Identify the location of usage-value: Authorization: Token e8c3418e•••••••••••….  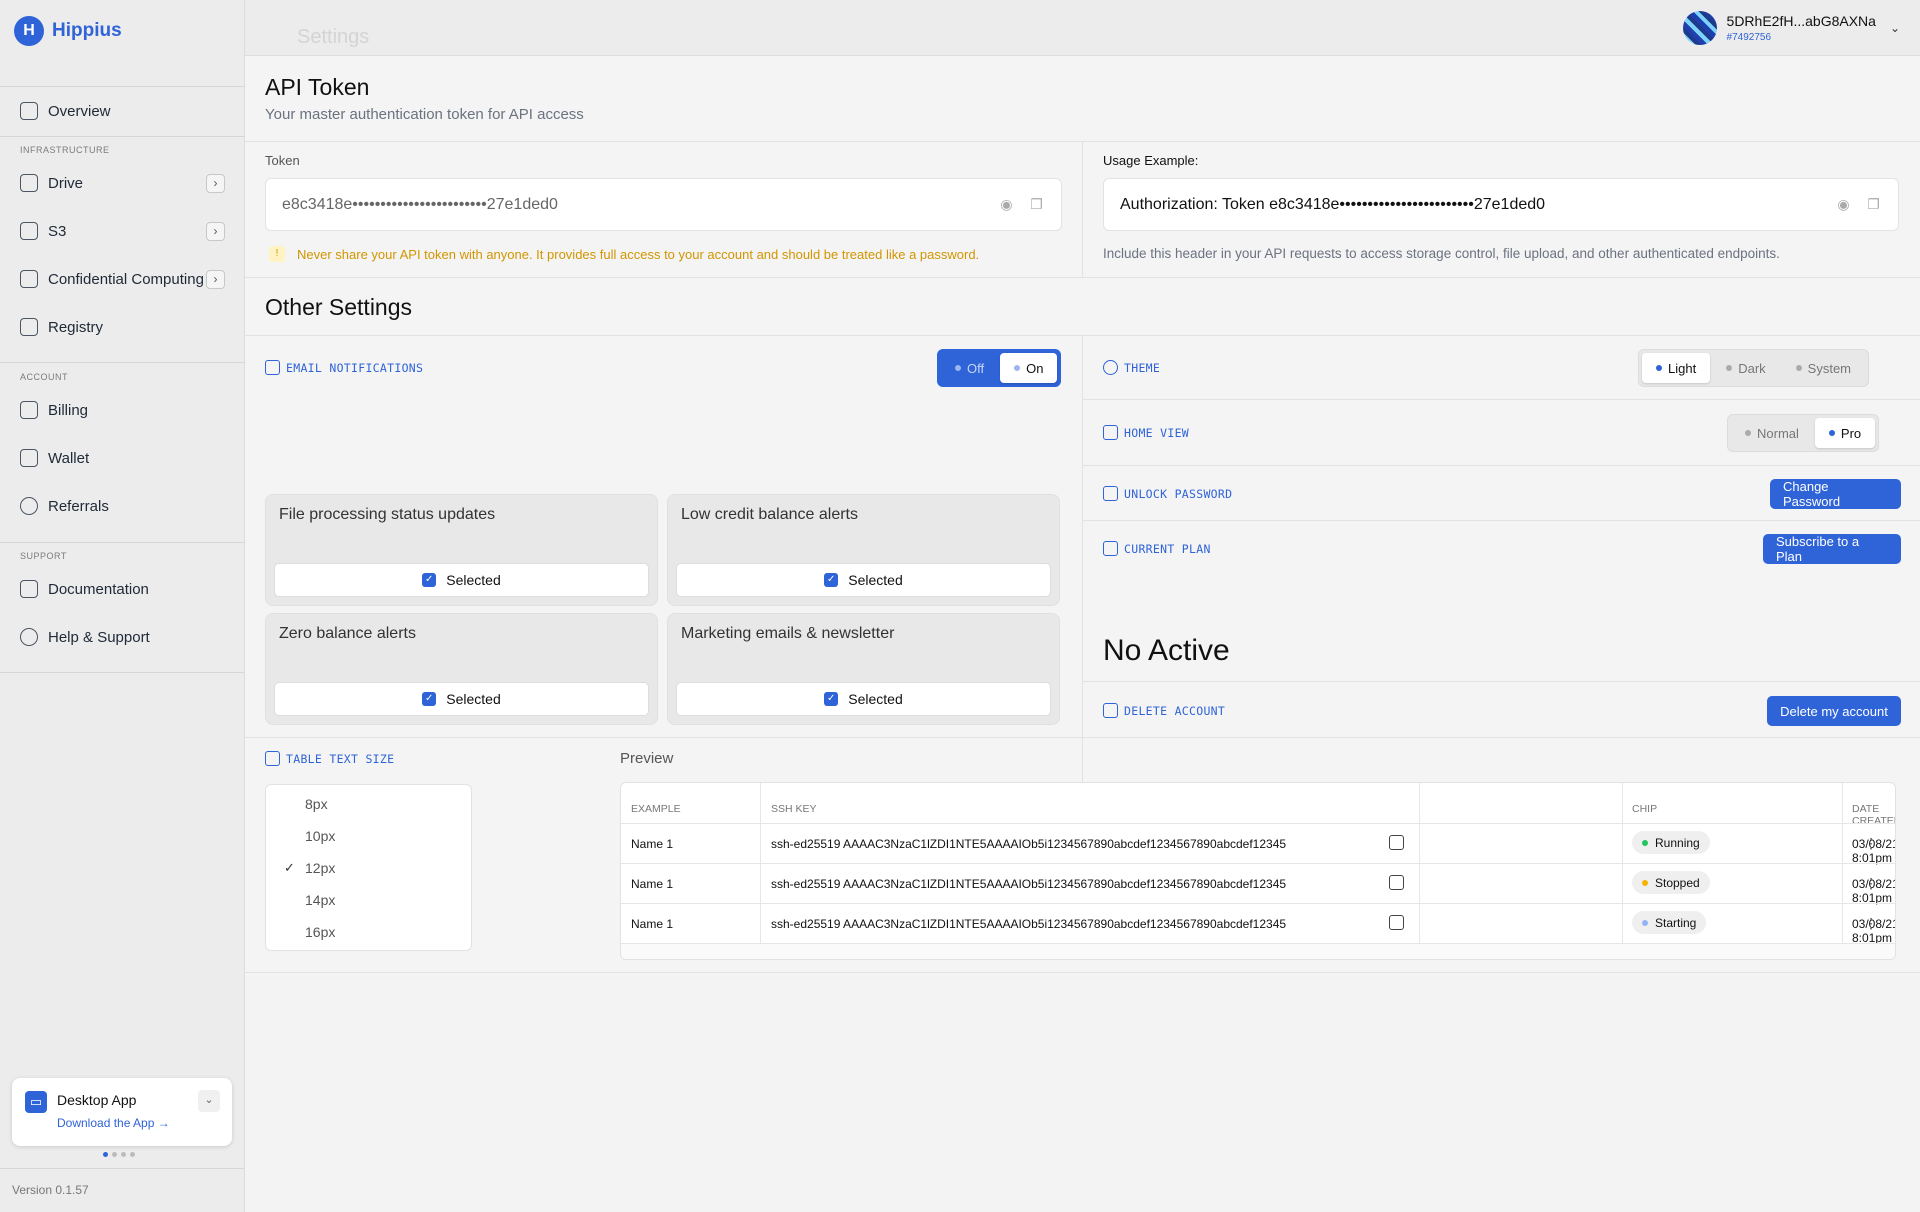
(1333, 204).